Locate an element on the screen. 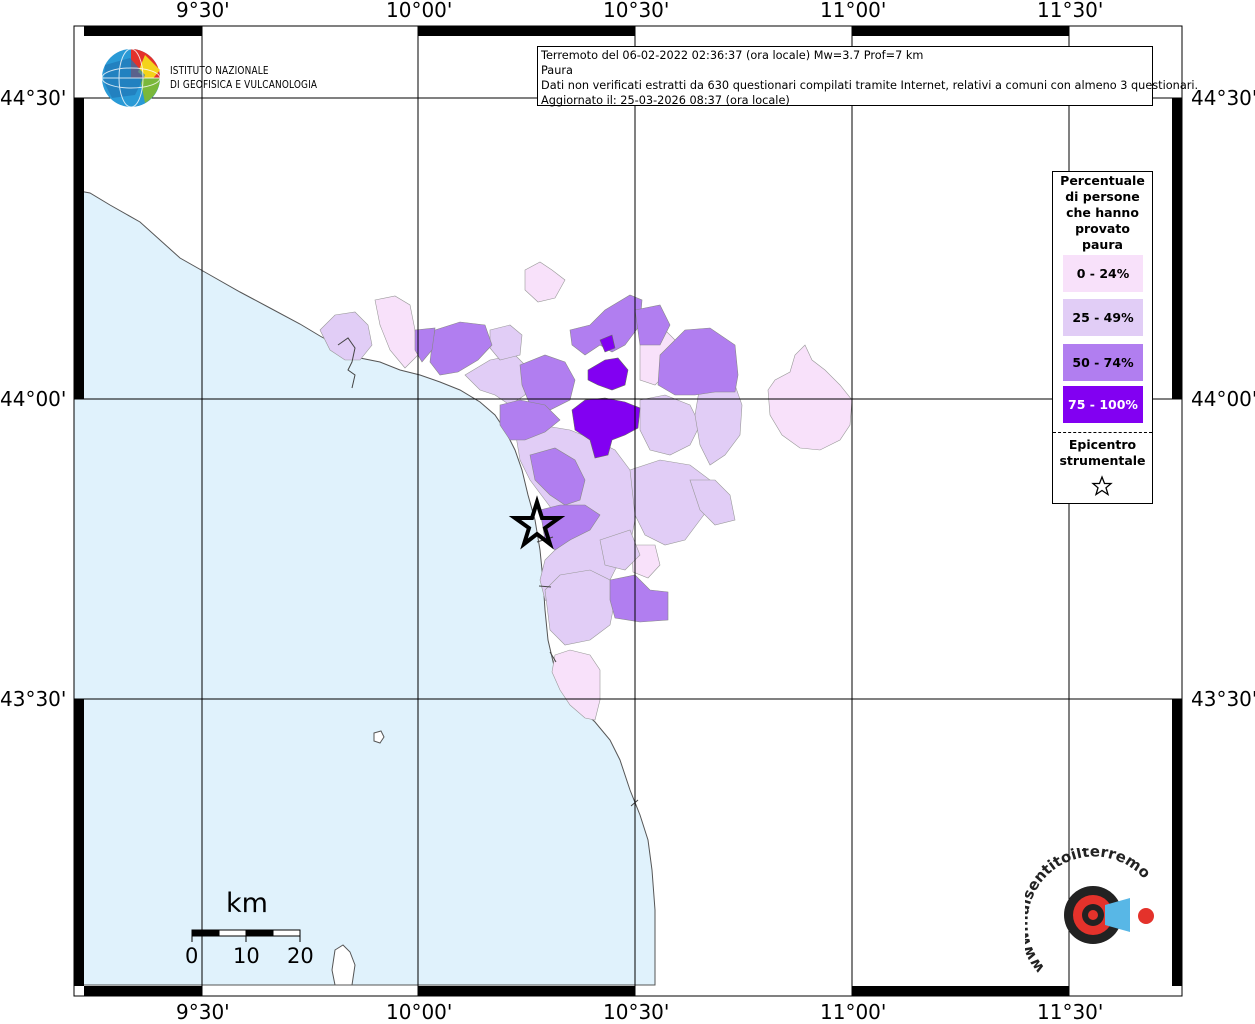 The height and width of the screenshot is (1024, 1255). svg-text: www.haisentitoilterremoto.it is located at coordinates (1089, 912).